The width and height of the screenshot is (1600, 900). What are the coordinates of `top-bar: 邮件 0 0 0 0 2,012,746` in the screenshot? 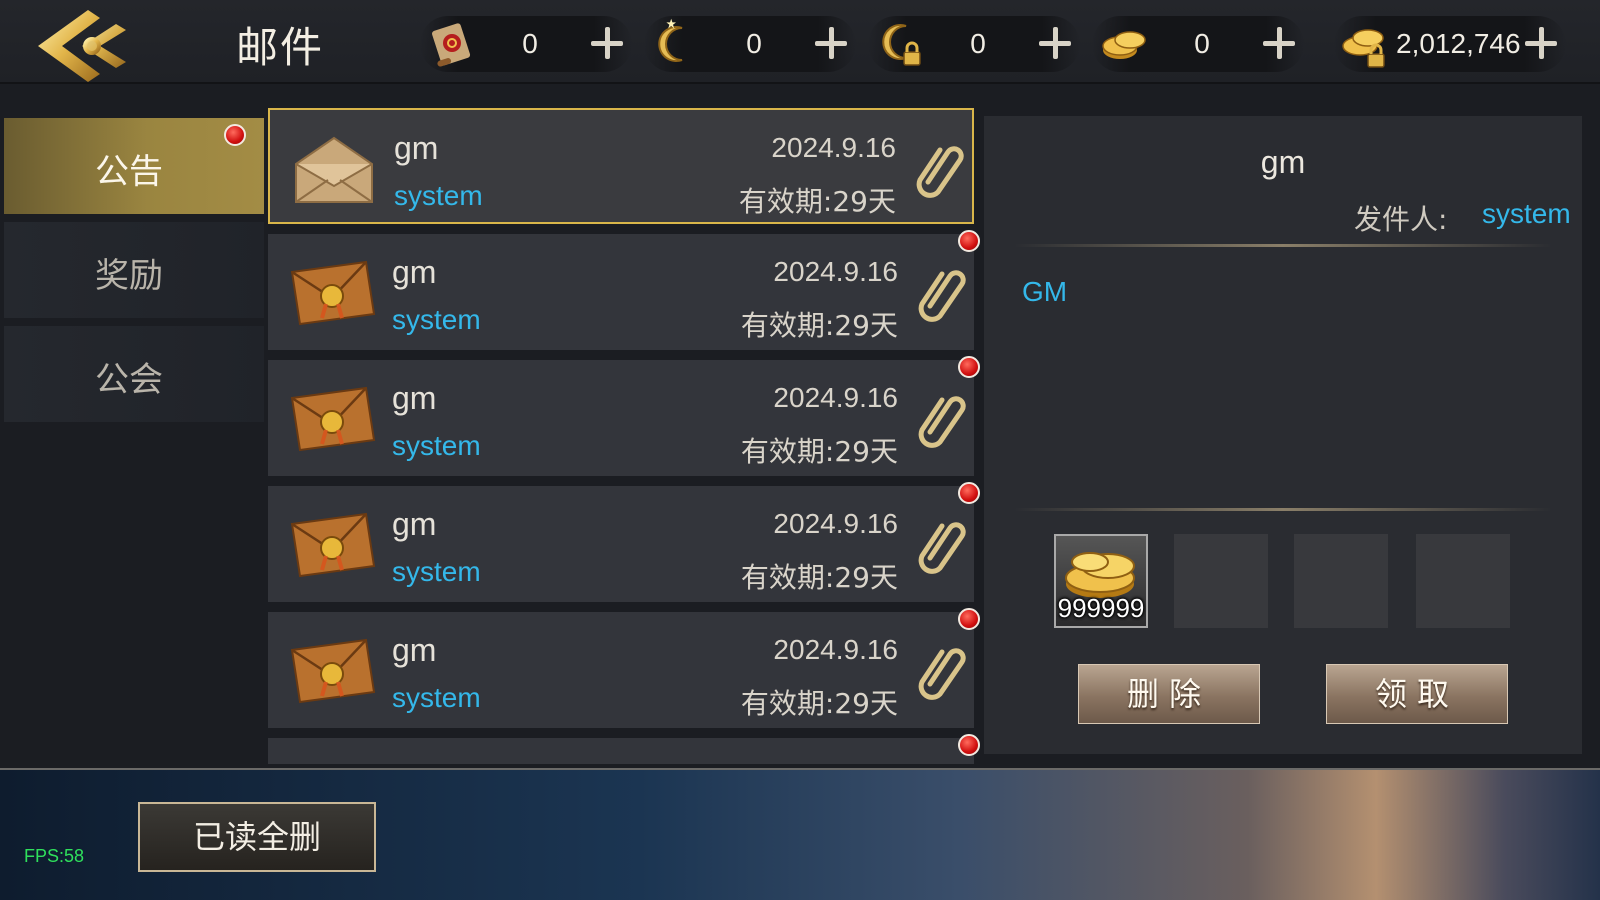 It's located at (800, 42).